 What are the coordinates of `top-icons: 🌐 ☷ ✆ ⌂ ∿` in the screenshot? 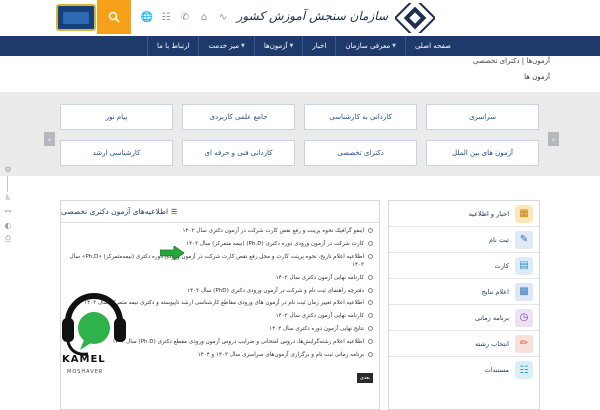 It's located at (185, 17).